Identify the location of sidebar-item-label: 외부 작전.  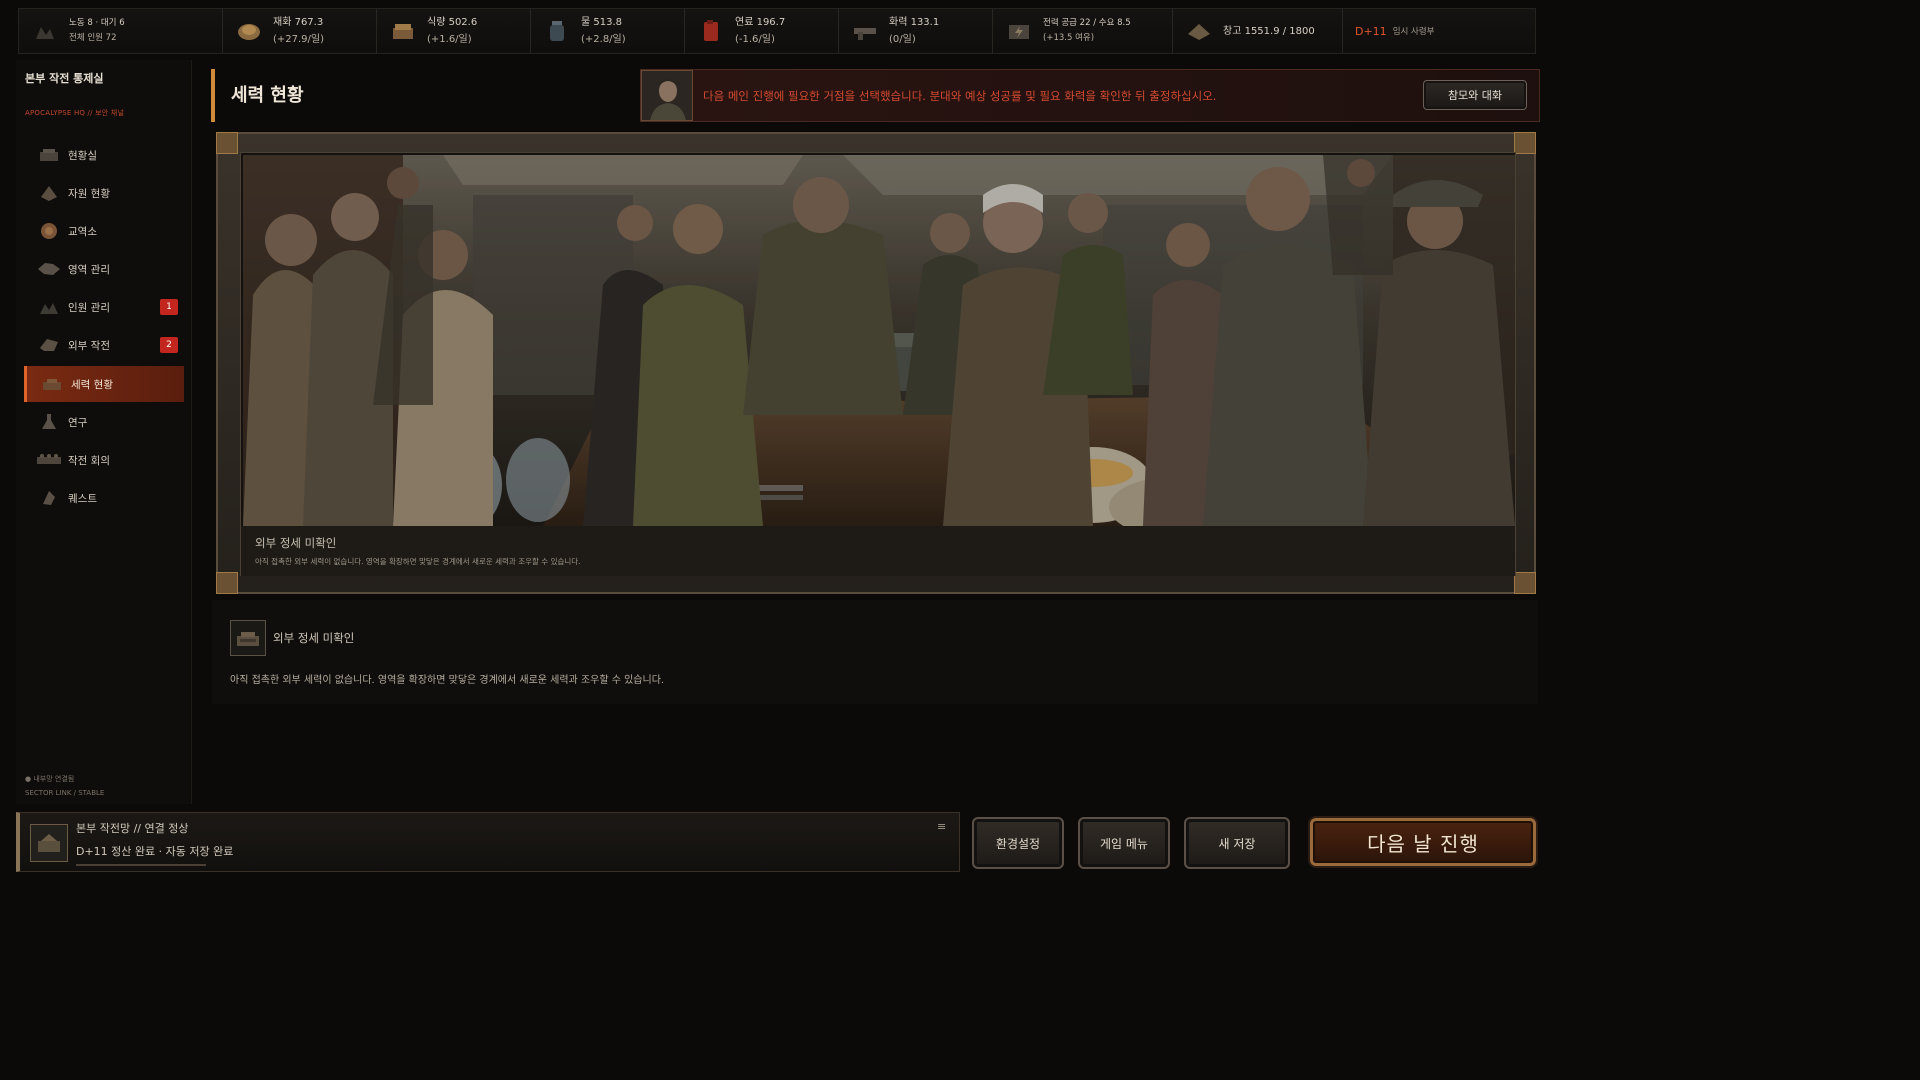
(89, 345).